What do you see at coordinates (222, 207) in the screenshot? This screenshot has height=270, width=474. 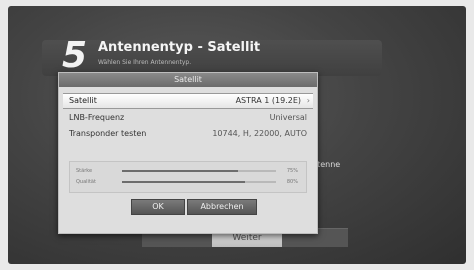 I see `cancel-button: Abbrechen` at bounding box center [222, 207].